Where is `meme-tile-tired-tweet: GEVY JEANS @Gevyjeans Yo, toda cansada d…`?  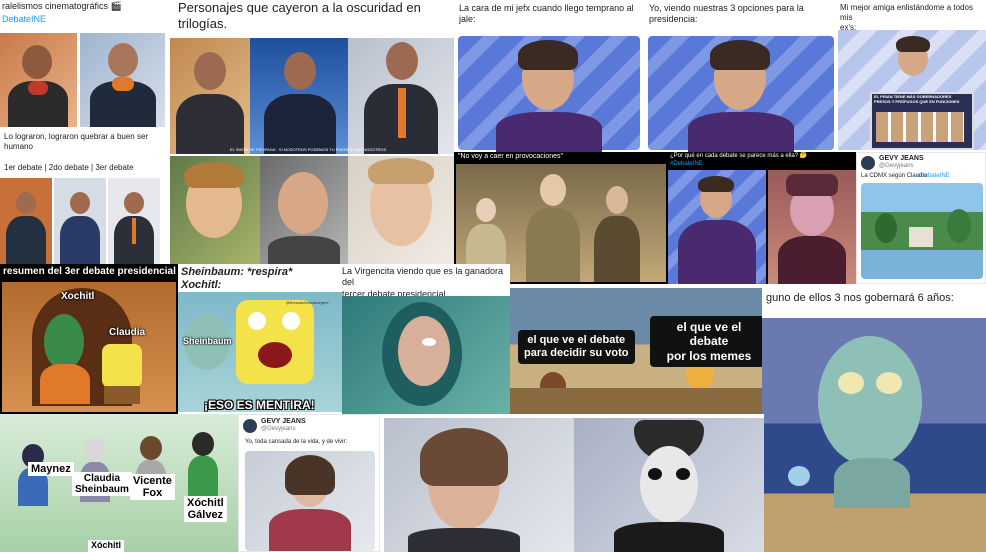 meme-tile-tired-tweet: GEVY JEANS @Gevyjeans Yo, toda cansada d… is located at coordinates (309, 483).